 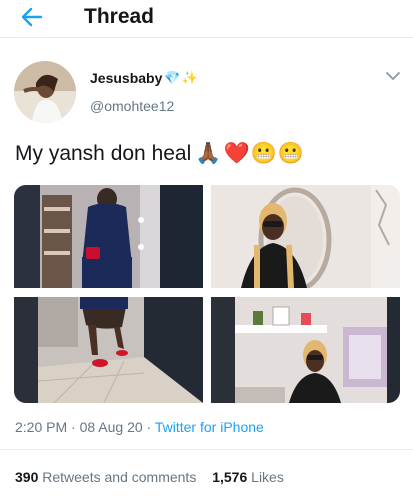 What do you see at coordinates (189, 77) in the screenshot?
I see `sparkles-emoji: ✨` at bounding box center [189, 77].